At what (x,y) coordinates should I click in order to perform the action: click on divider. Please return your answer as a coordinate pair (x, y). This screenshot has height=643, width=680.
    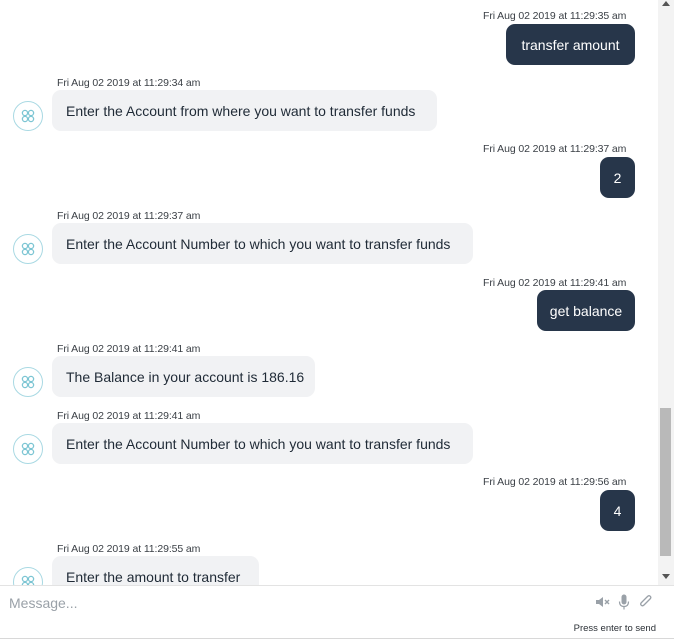
    Looking at the image, I should click on (337, 638).